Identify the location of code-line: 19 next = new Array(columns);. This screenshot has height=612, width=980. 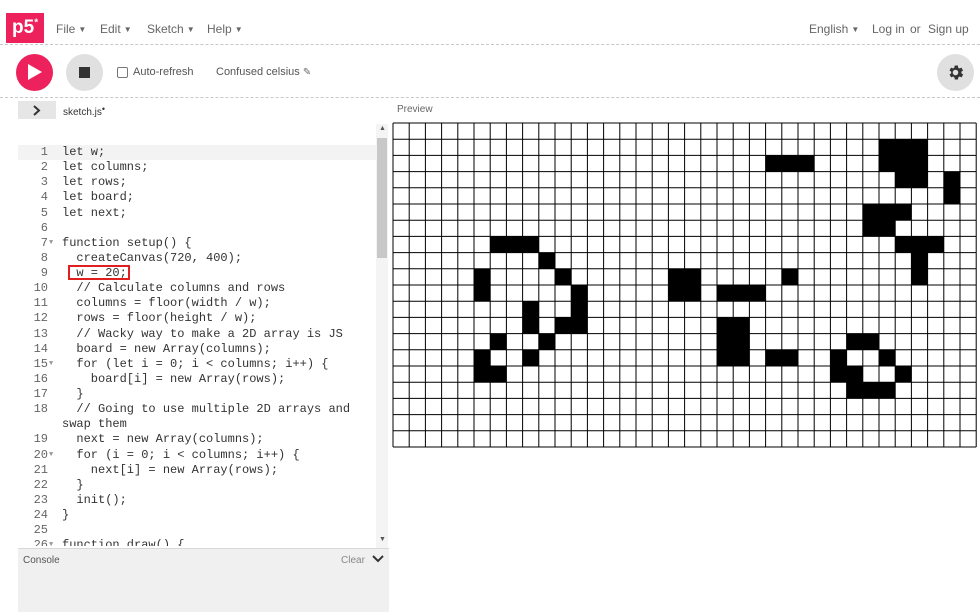
(197, 439).